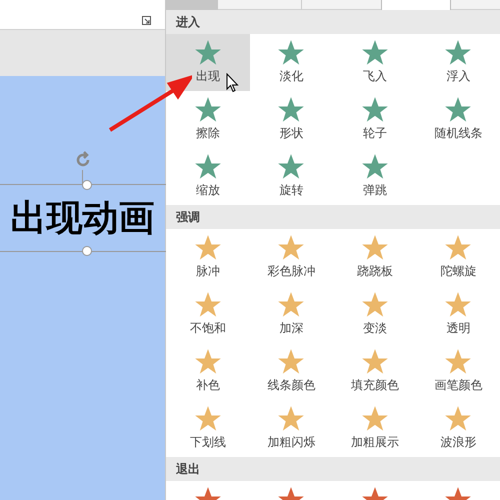 The width and height of the screenshot is (500, 500). I want to click on section-header: 强调, so click(333, 217).